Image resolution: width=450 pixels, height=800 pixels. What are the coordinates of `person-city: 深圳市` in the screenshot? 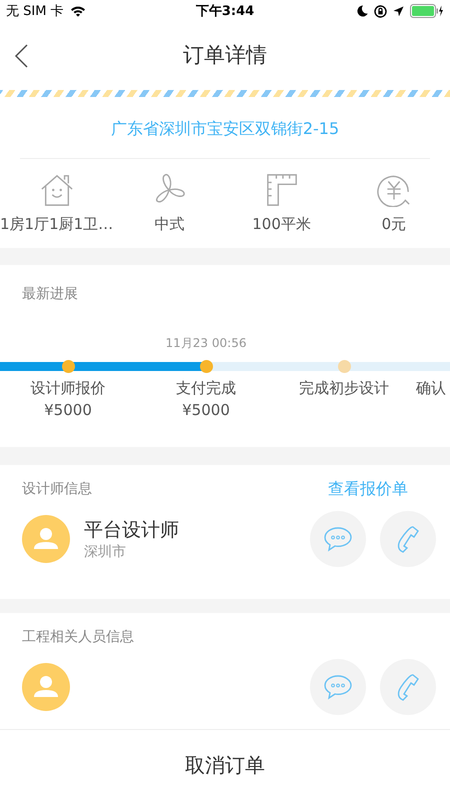 It's located at (105, 552).